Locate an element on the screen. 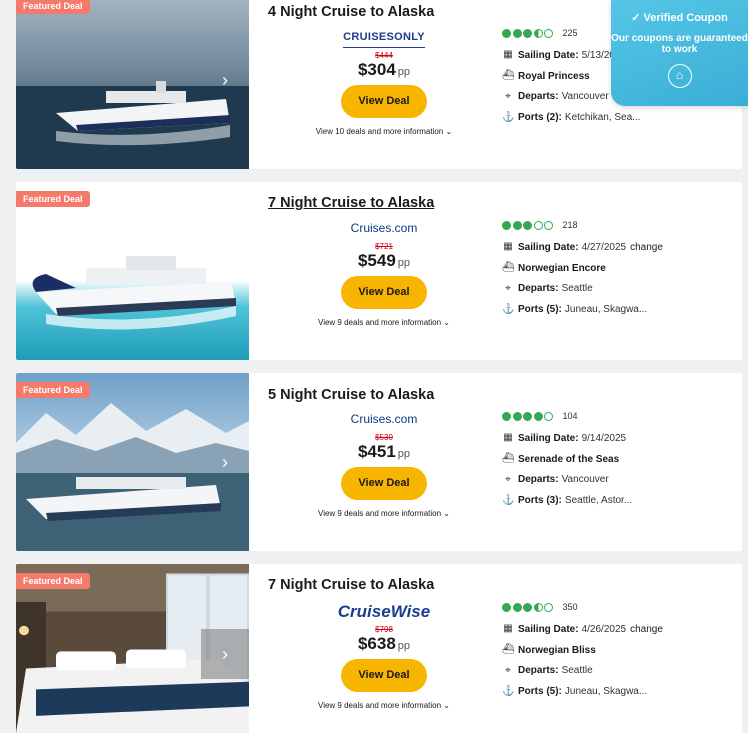 Image resolution: width=748 pixels, height=733 pixels. old-price: $721 is located at coordinates (384, 246).